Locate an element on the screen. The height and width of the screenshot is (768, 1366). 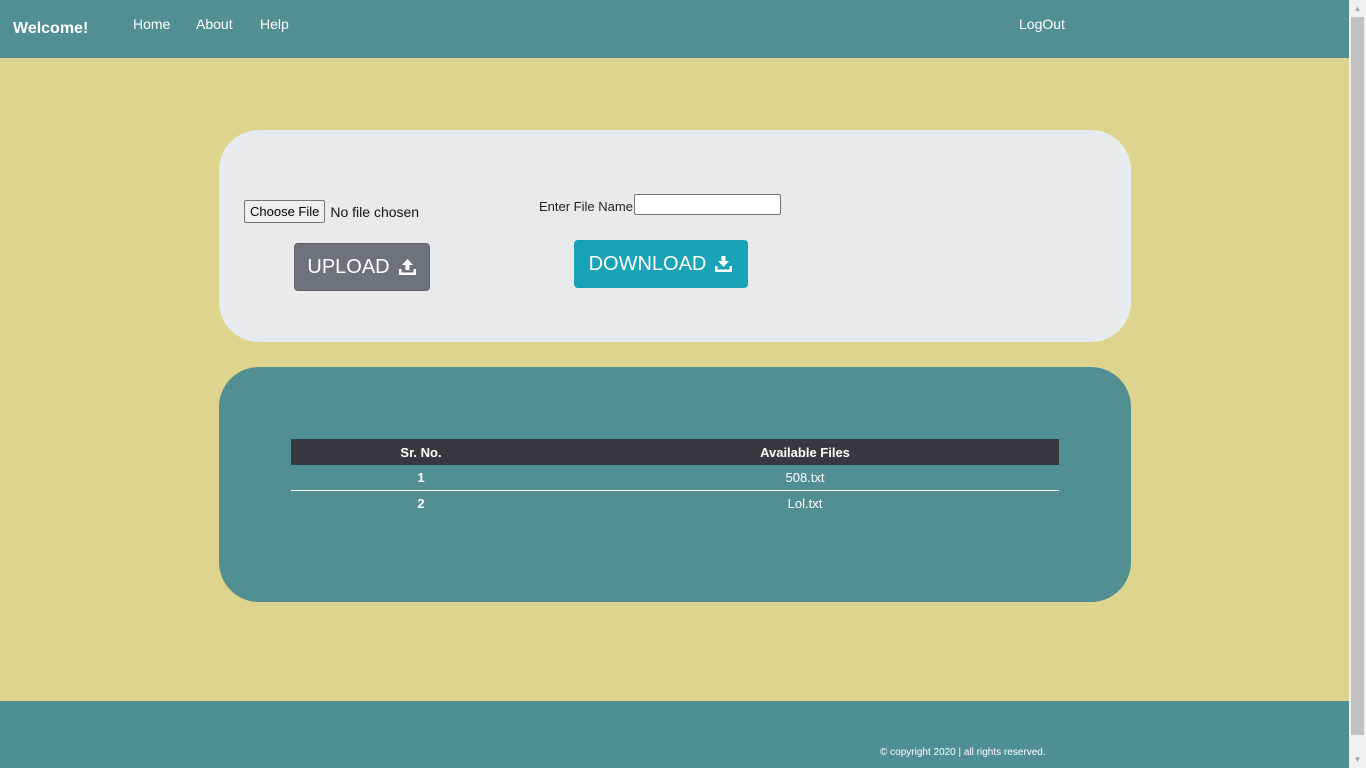
column-header-files: Available Files is located at coordinates (805, 452).